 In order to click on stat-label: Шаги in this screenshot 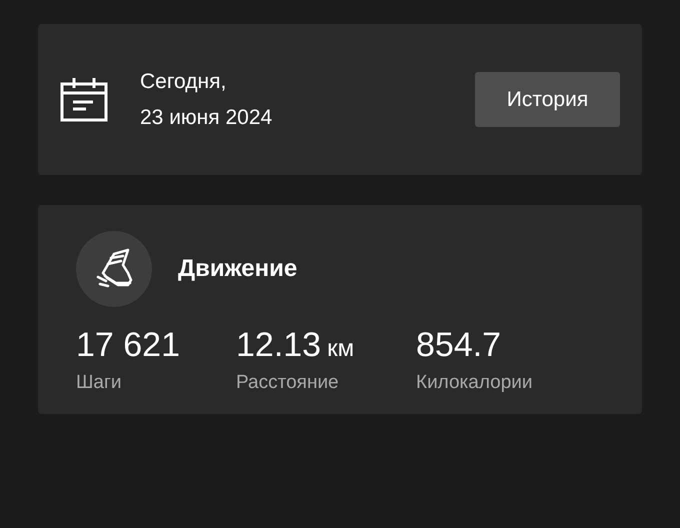, I will do `click(99, 383)`.